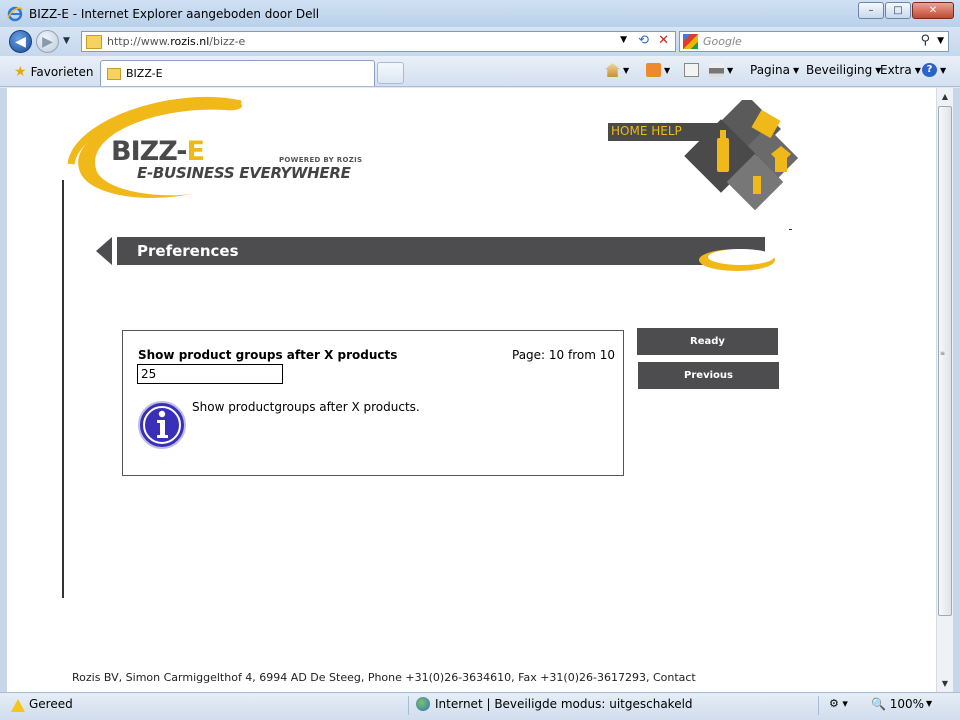 Image resolution: width=960 pixels, height=720 pixels. Describe the element at coordinates (47, 41) in the screenshot. I see `forward-button: ▶` at that location.